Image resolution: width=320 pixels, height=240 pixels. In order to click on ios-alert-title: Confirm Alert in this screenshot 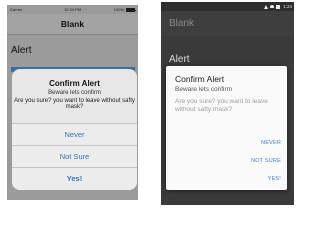, I will do `click(74, 83)`.